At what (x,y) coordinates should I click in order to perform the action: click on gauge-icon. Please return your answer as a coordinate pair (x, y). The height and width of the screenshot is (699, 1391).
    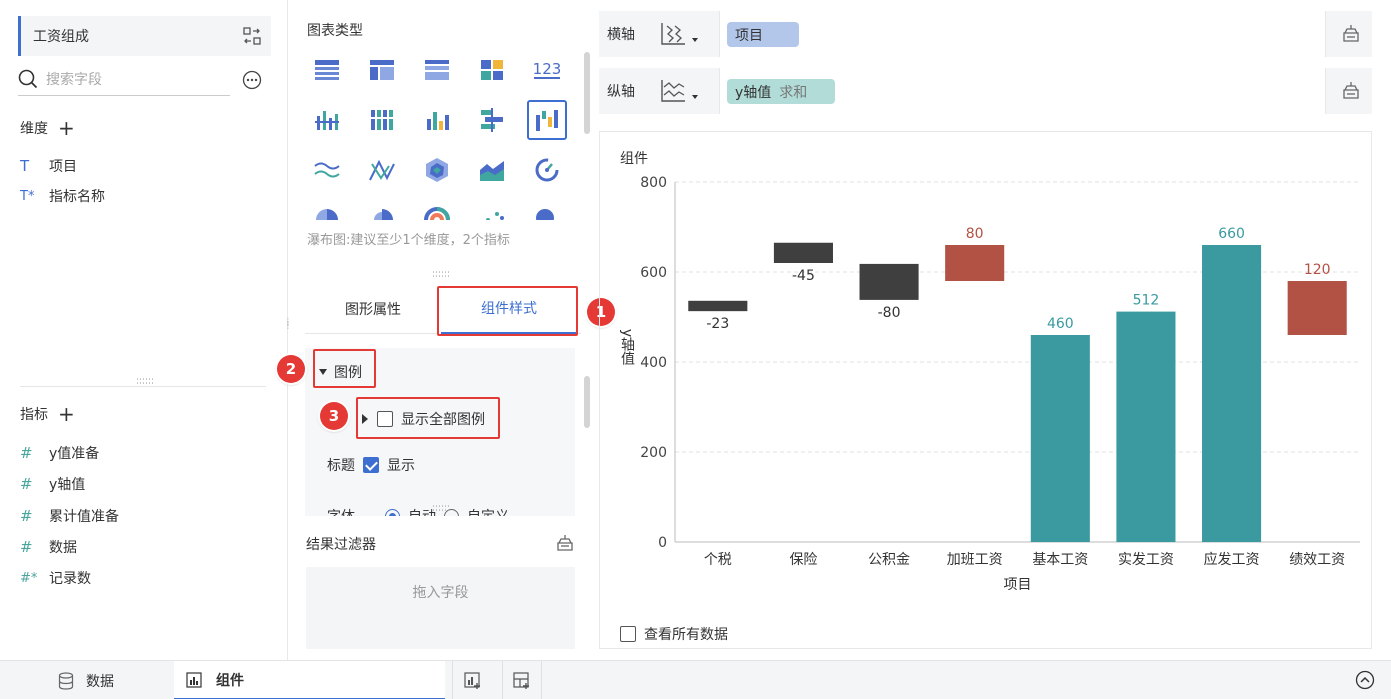
    Looking at the image, I should click on (547, 170).